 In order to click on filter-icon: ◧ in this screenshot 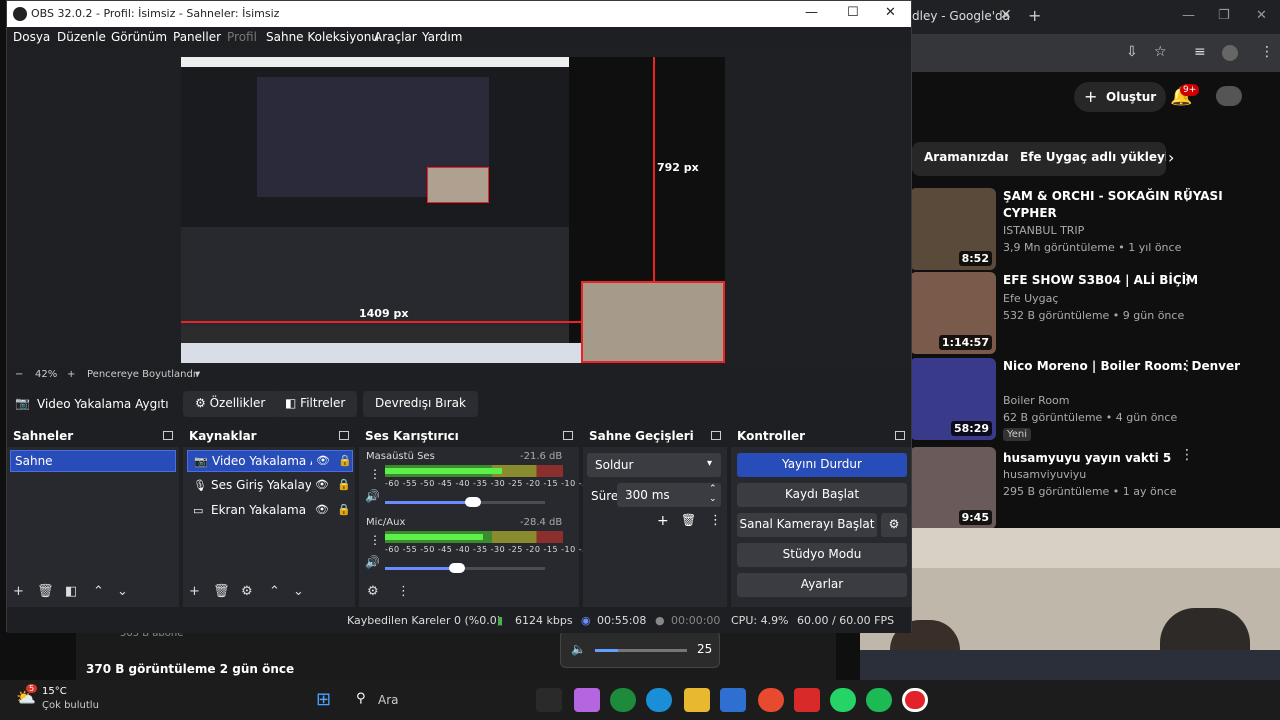, I will do `click(71, 591)`.